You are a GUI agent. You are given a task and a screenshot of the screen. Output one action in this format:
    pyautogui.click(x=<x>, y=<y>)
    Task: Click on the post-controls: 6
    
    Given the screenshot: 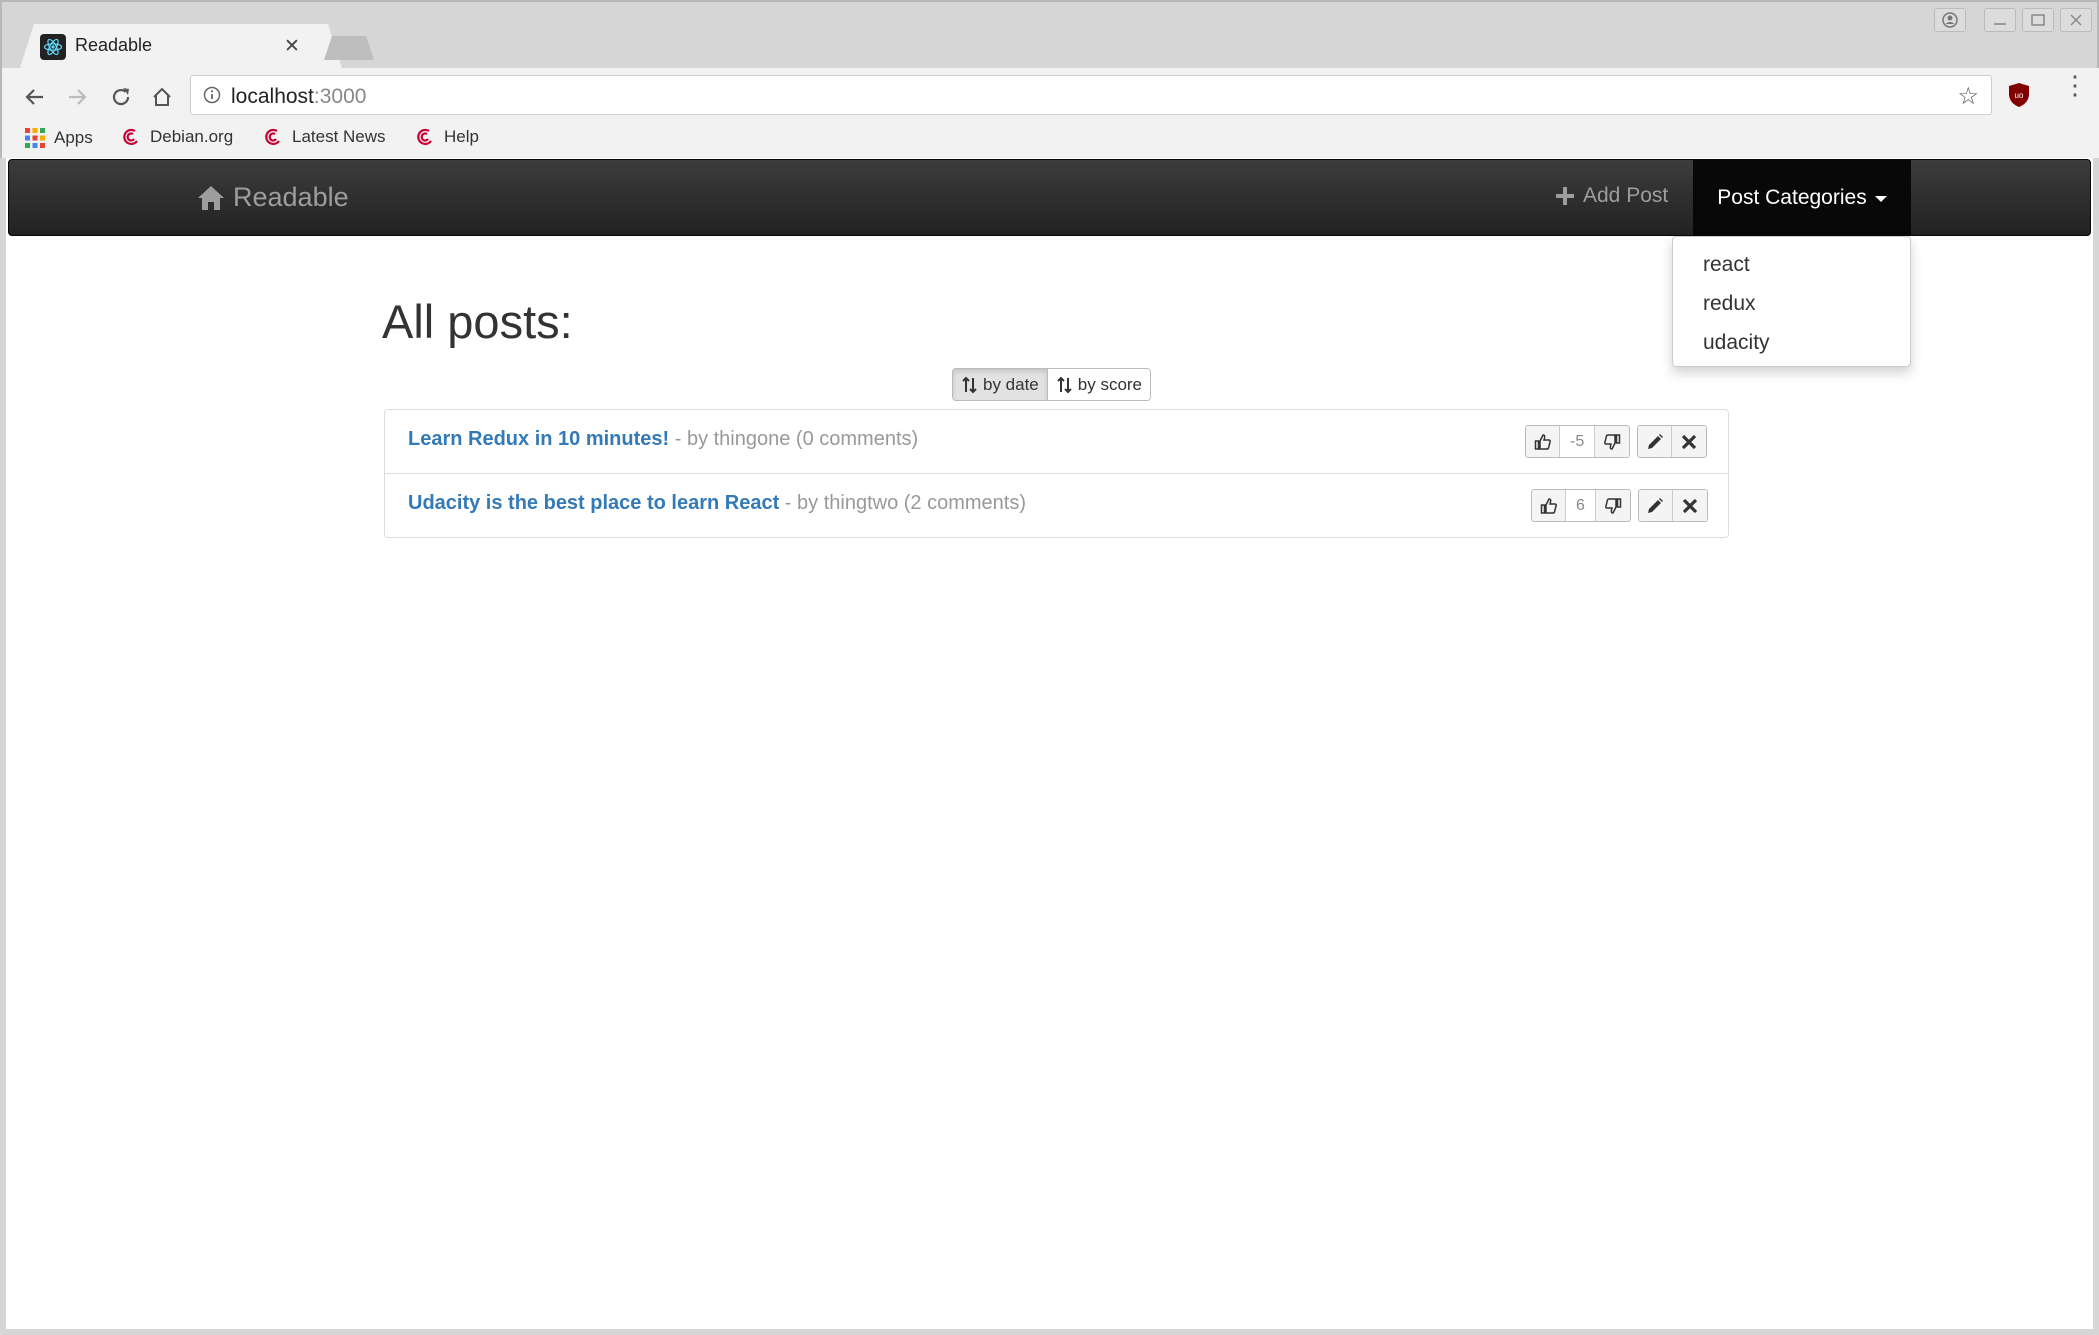 What is the action you would take?
    pyautogui.click(x=1619, y=505)
    